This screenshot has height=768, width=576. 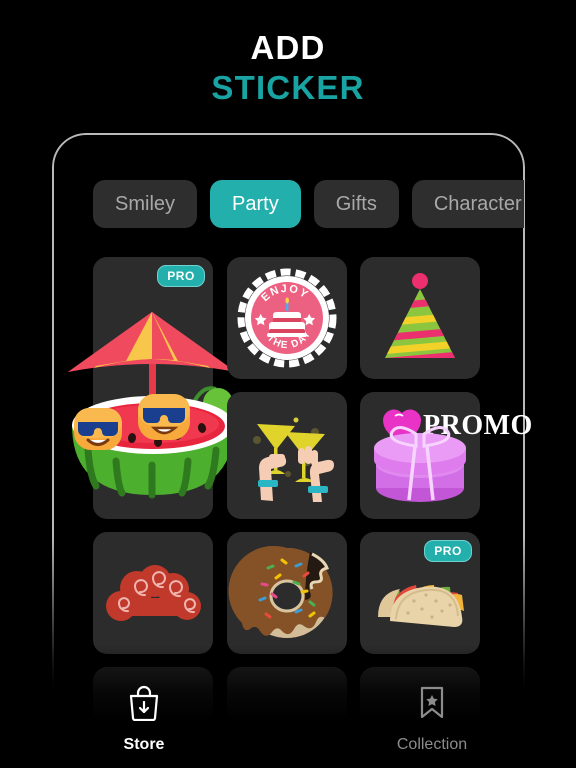 What do you see at coordinates (420, 593) in the screenshot?
I see `sticker-taco: PRO` at bounding box center [420, 593].